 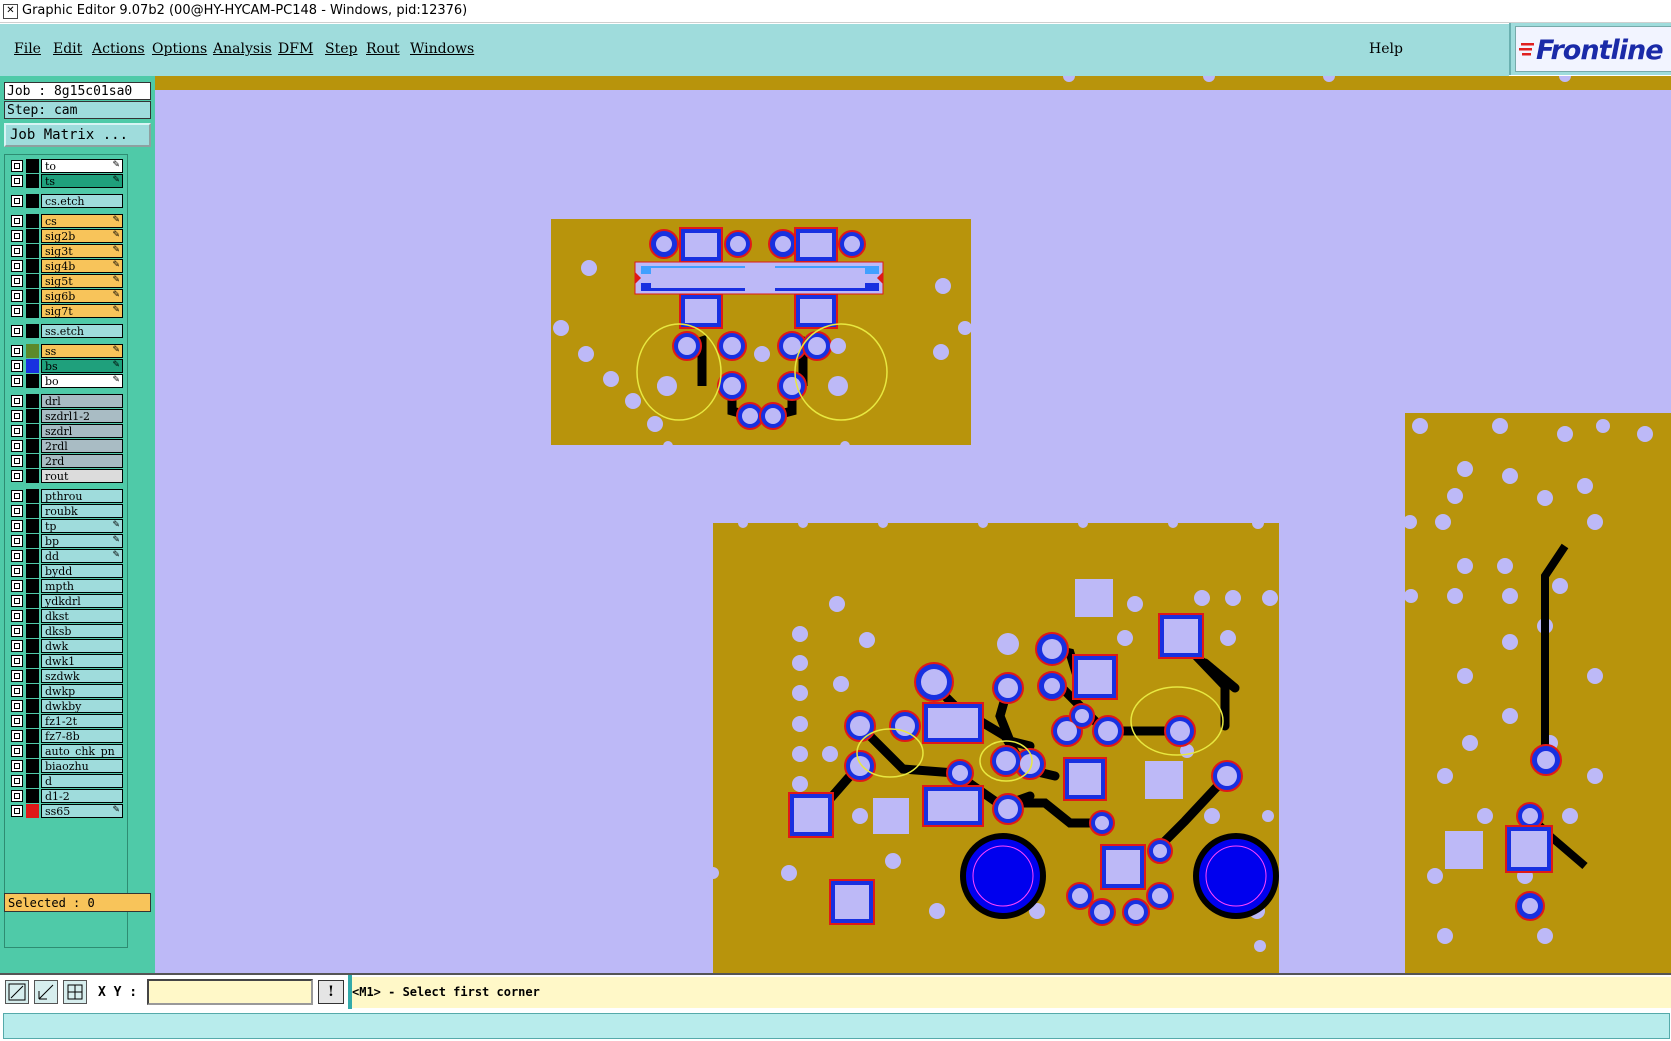 I want to click on layer-row-bydd: bydd, so click(x=66, y=571).